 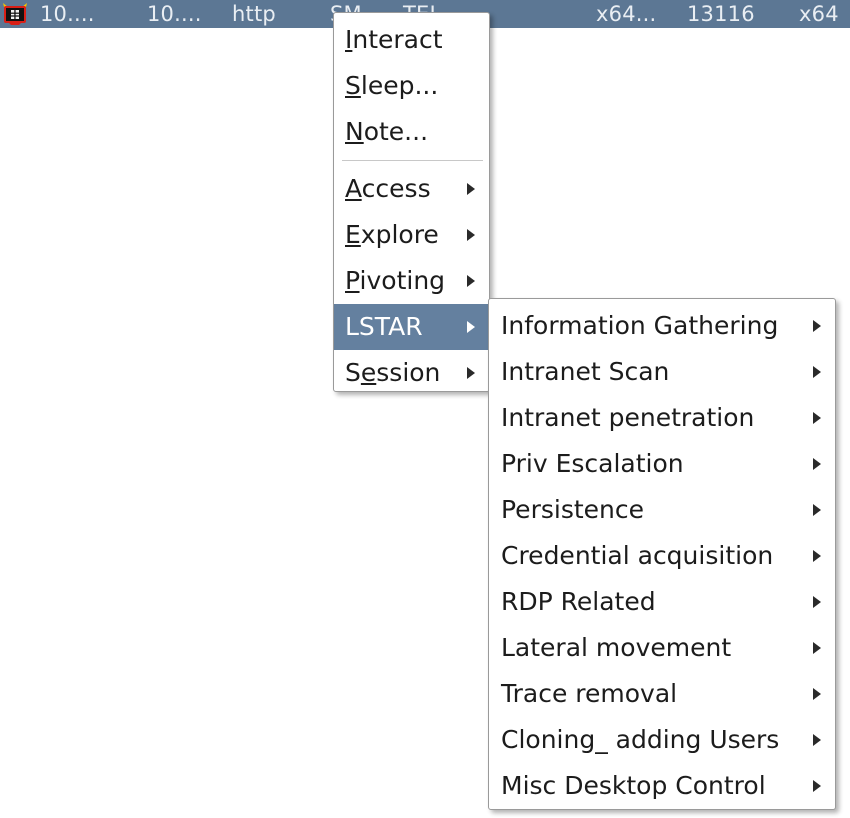 What do you see at coordinates (388, 188) in the screenshot?
I see `menu-item-access-label: Access` at bounding box center [388, 188].